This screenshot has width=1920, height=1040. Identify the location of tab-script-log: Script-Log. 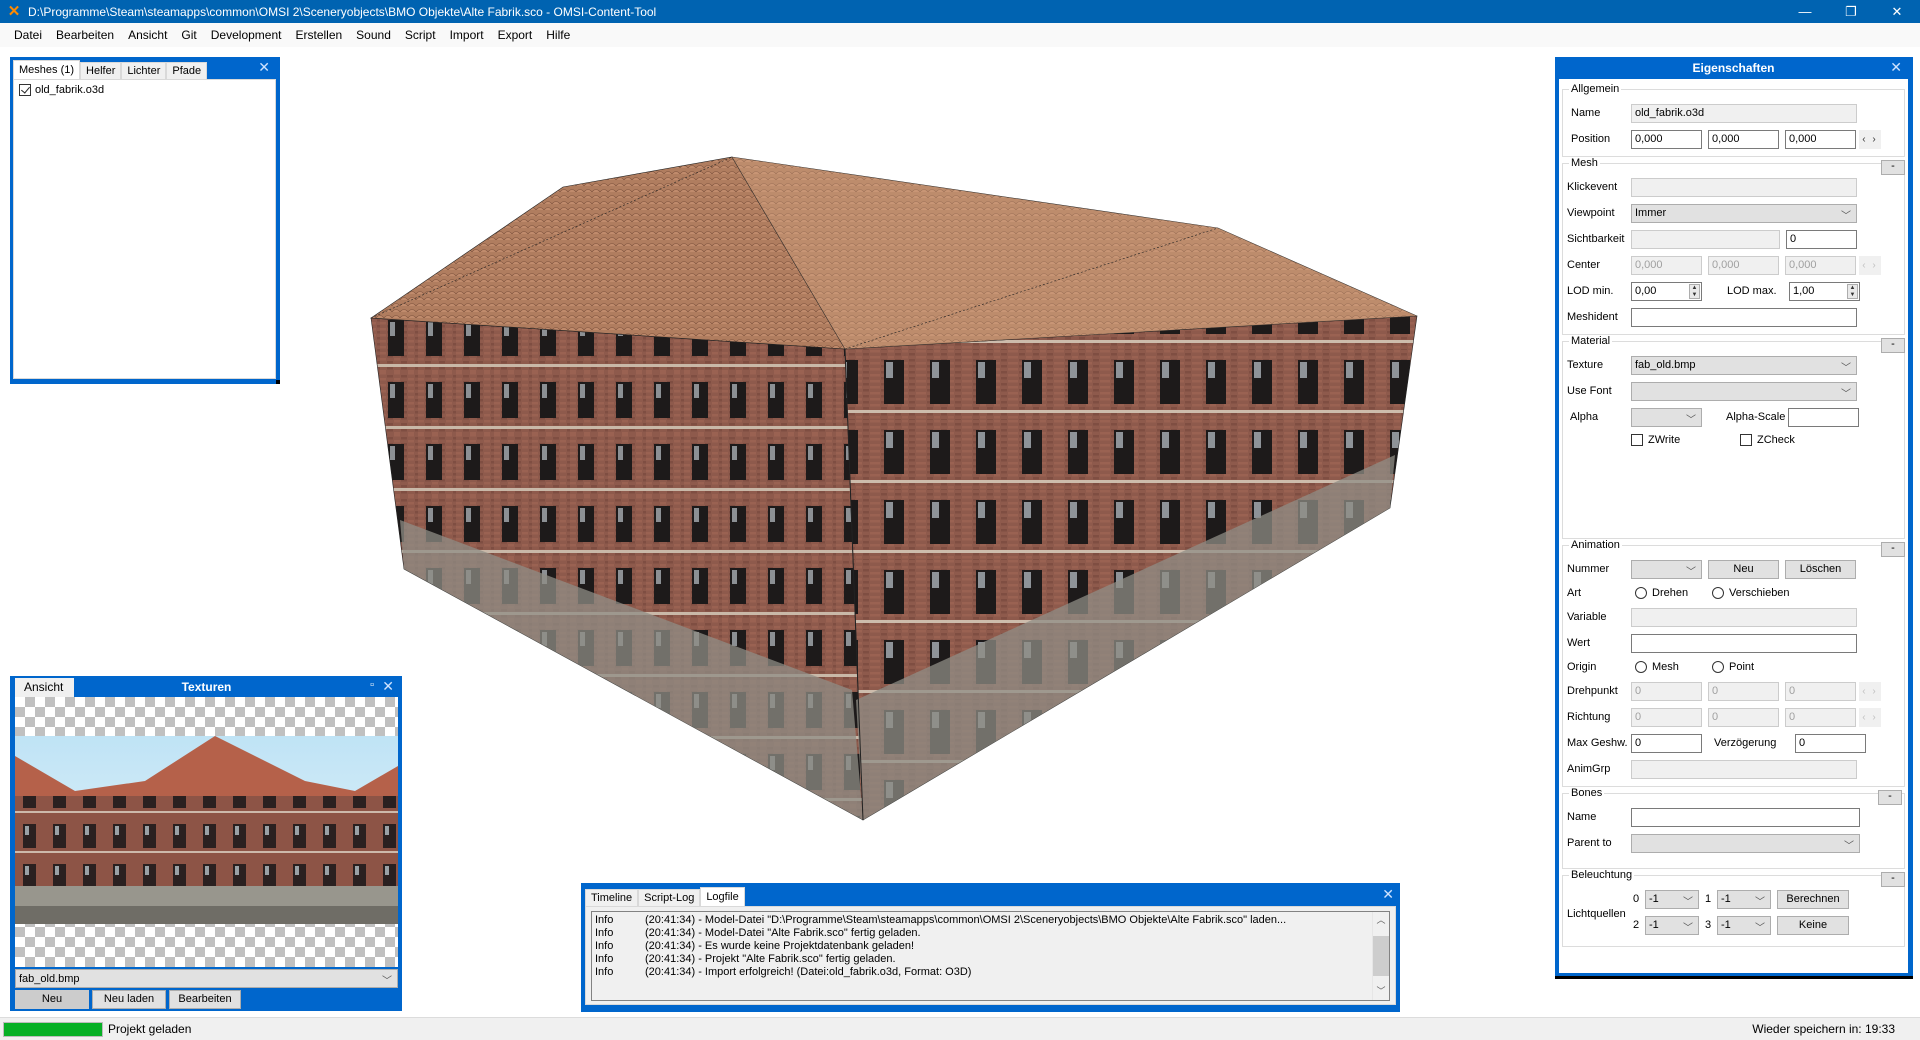
(669, 897).